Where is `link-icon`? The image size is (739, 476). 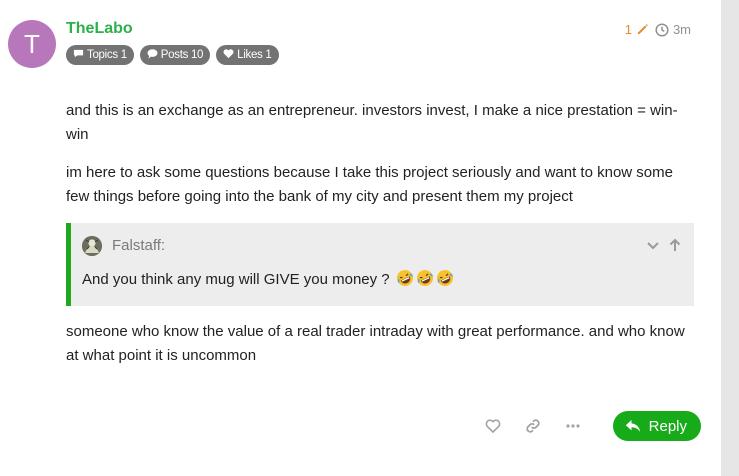 link-icon is located at coordinates (533, 426).